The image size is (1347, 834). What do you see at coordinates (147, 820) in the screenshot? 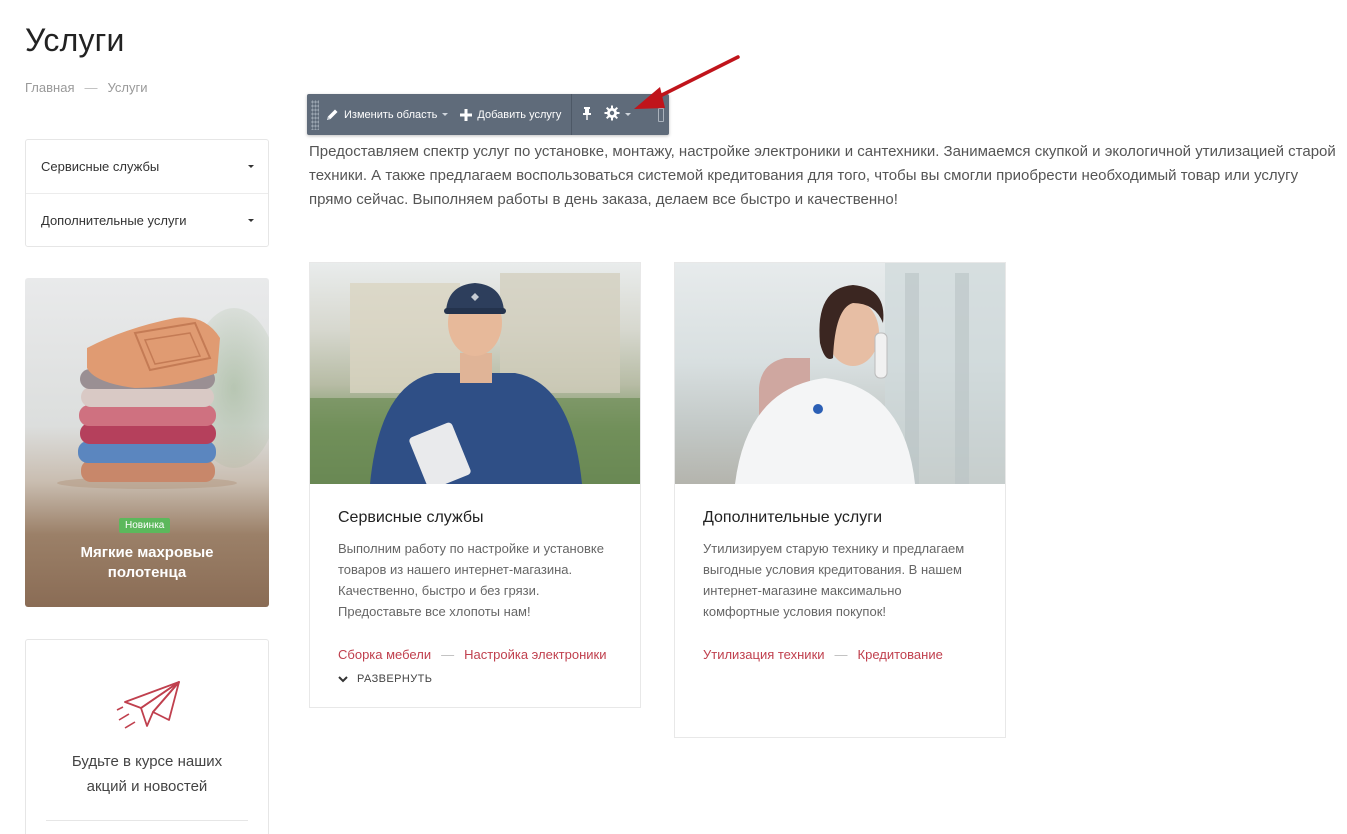
I see `divider` at bounding box center [147, 820].